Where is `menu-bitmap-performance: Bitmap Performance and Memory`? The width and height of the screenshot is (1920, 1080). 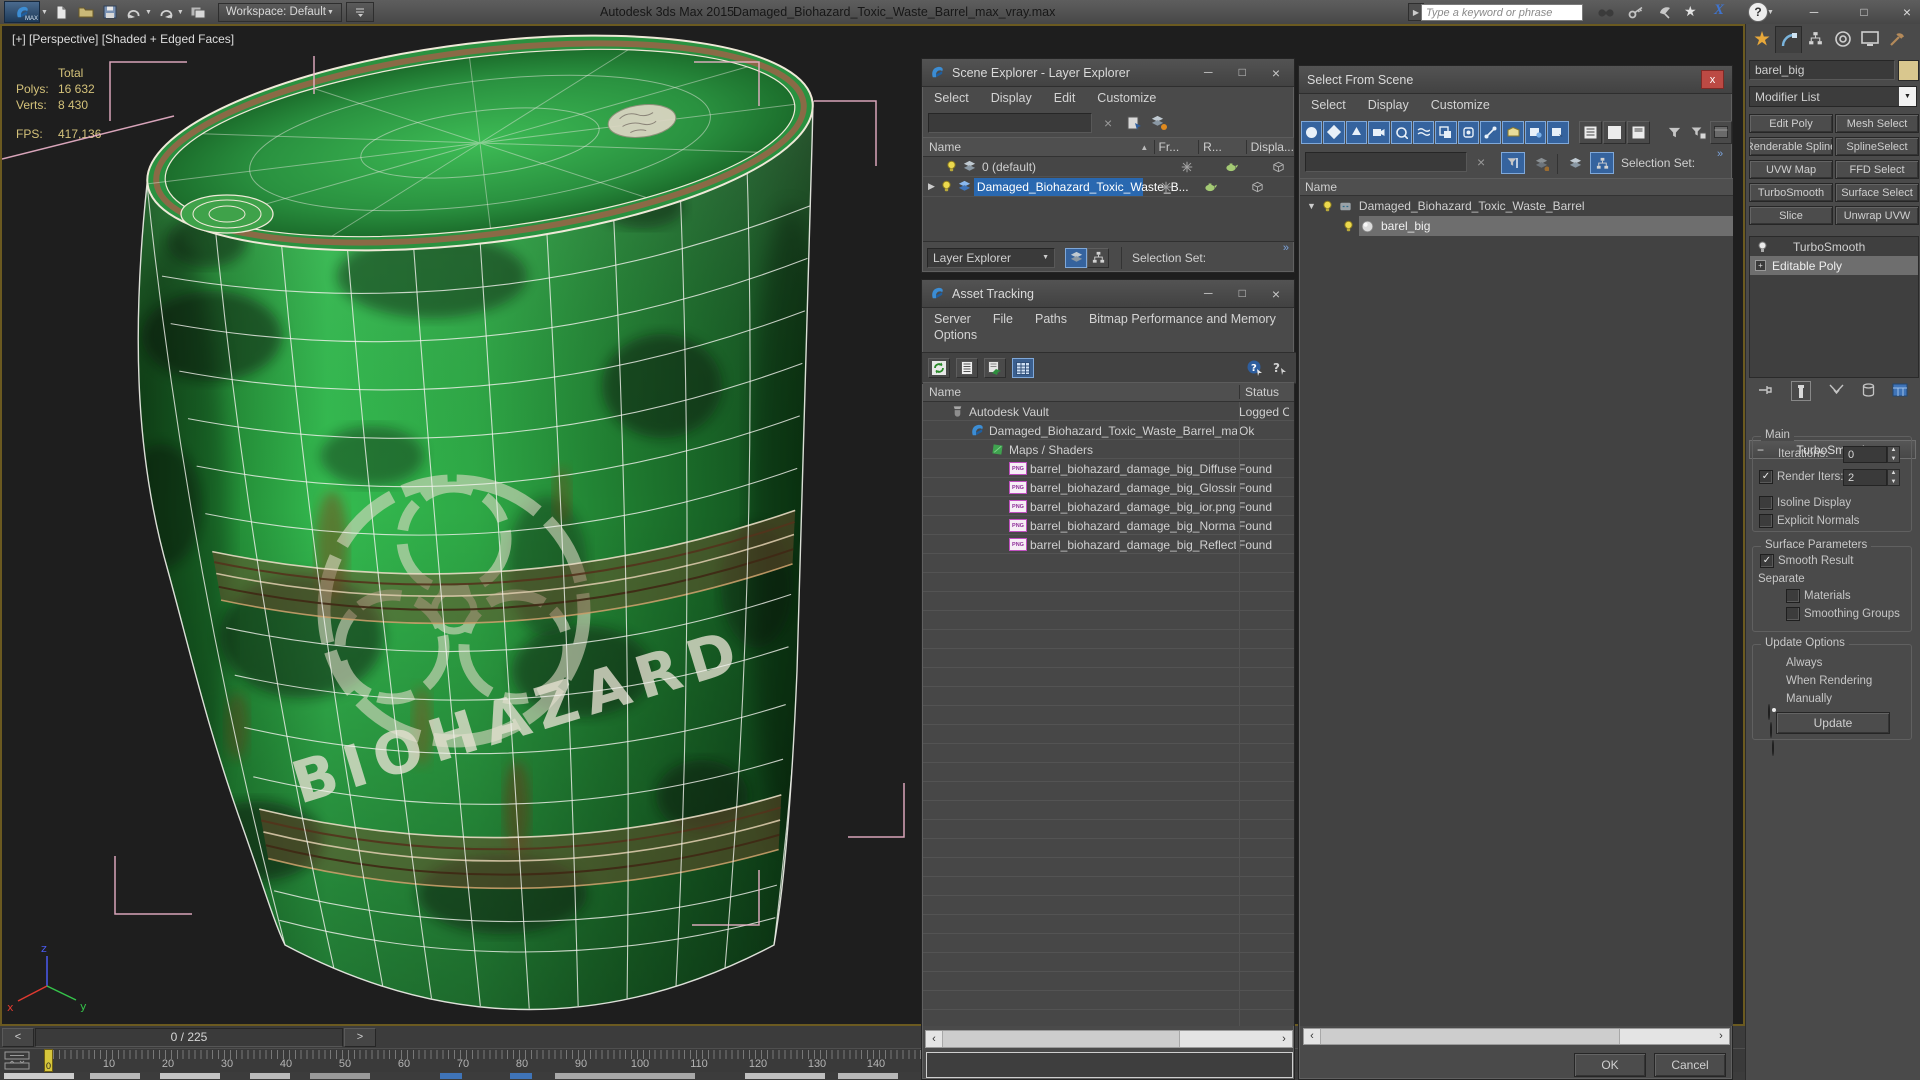
menu-bitmap-performance: Bitmap Performance and Memory is located at coordinates (1182, 319).